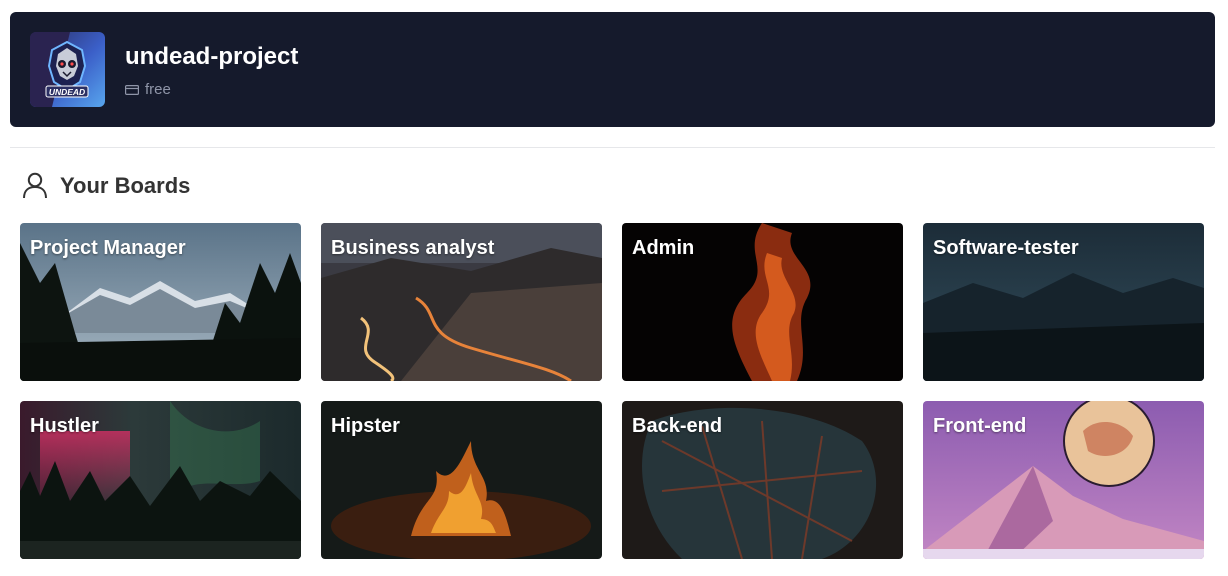 The width and height of the screenshot is (1228, 576). I want to click on board-tile-front-end: Front-end, so click(1063, 480).